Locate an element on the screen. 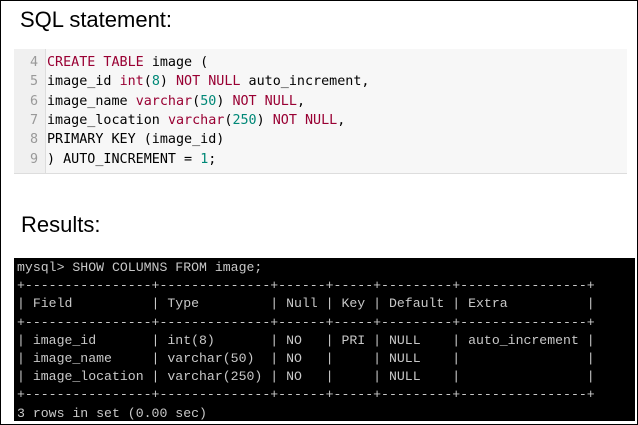 The width and height of the screenshot is (638, 425). code-token: CREATE TABLE is located at coordinates (99, 62).